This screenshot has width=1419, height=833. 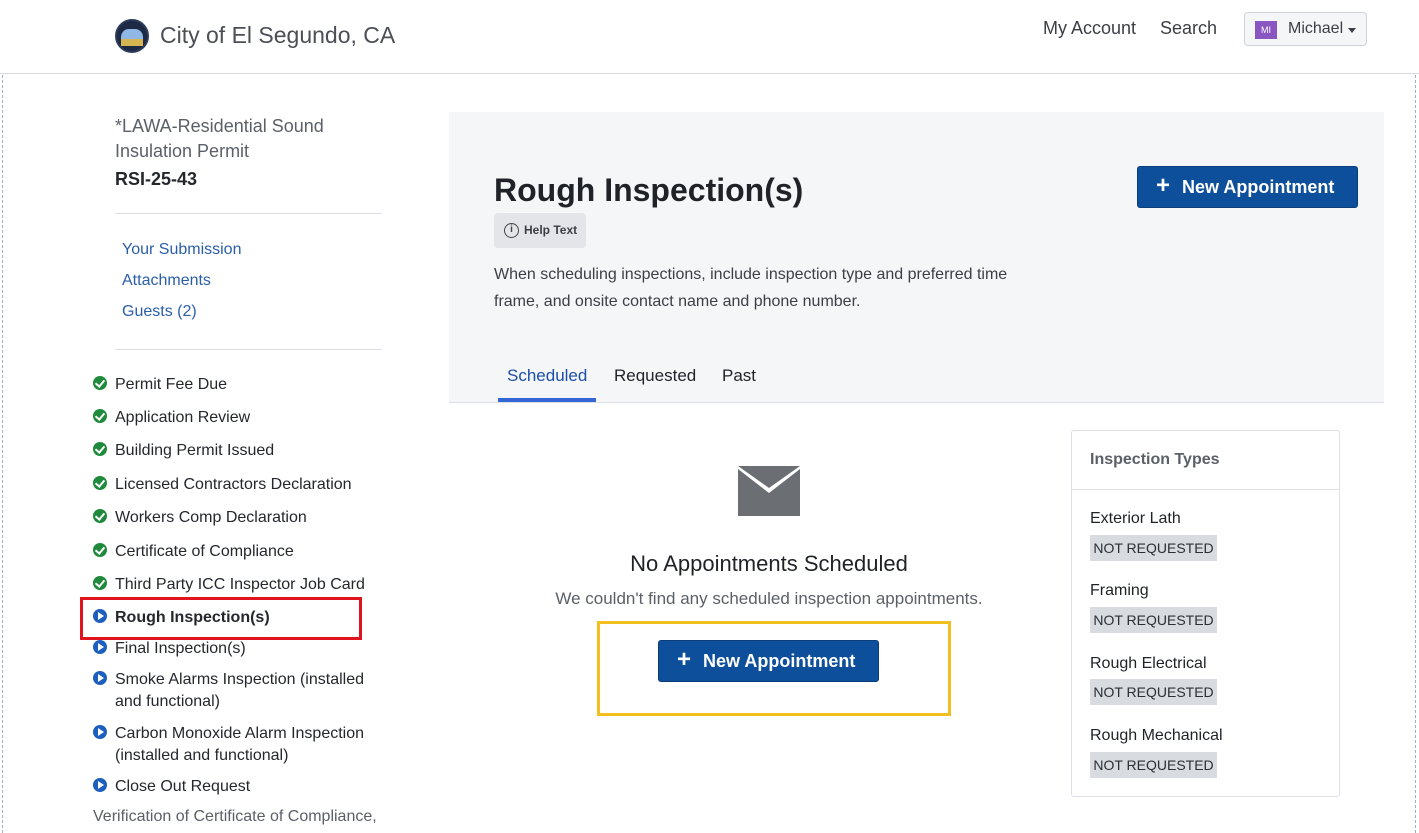 I want to click on inspection-type-name: Rough Electrical, so click(x=1148, y=663).